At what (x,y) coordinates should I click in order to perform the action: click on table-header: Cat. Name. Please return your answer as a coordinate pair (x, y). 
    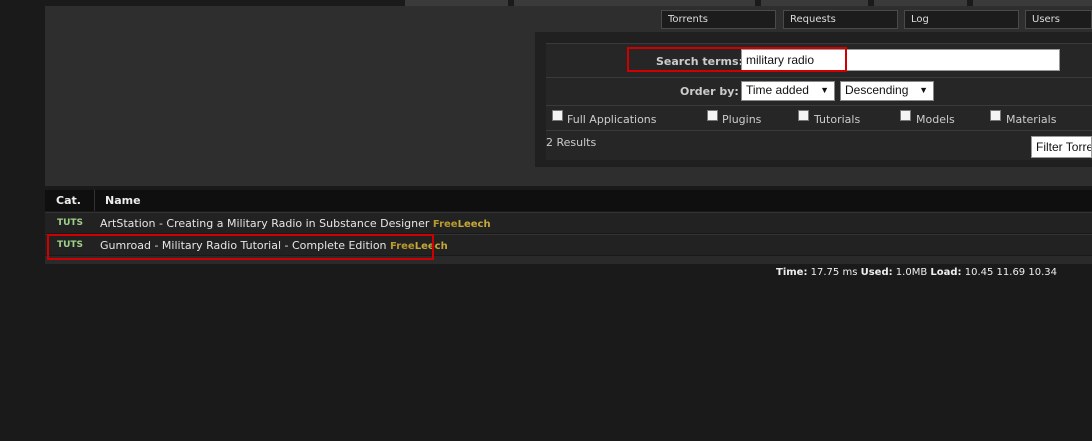
    Looking at the image, I should click on (568, 200).